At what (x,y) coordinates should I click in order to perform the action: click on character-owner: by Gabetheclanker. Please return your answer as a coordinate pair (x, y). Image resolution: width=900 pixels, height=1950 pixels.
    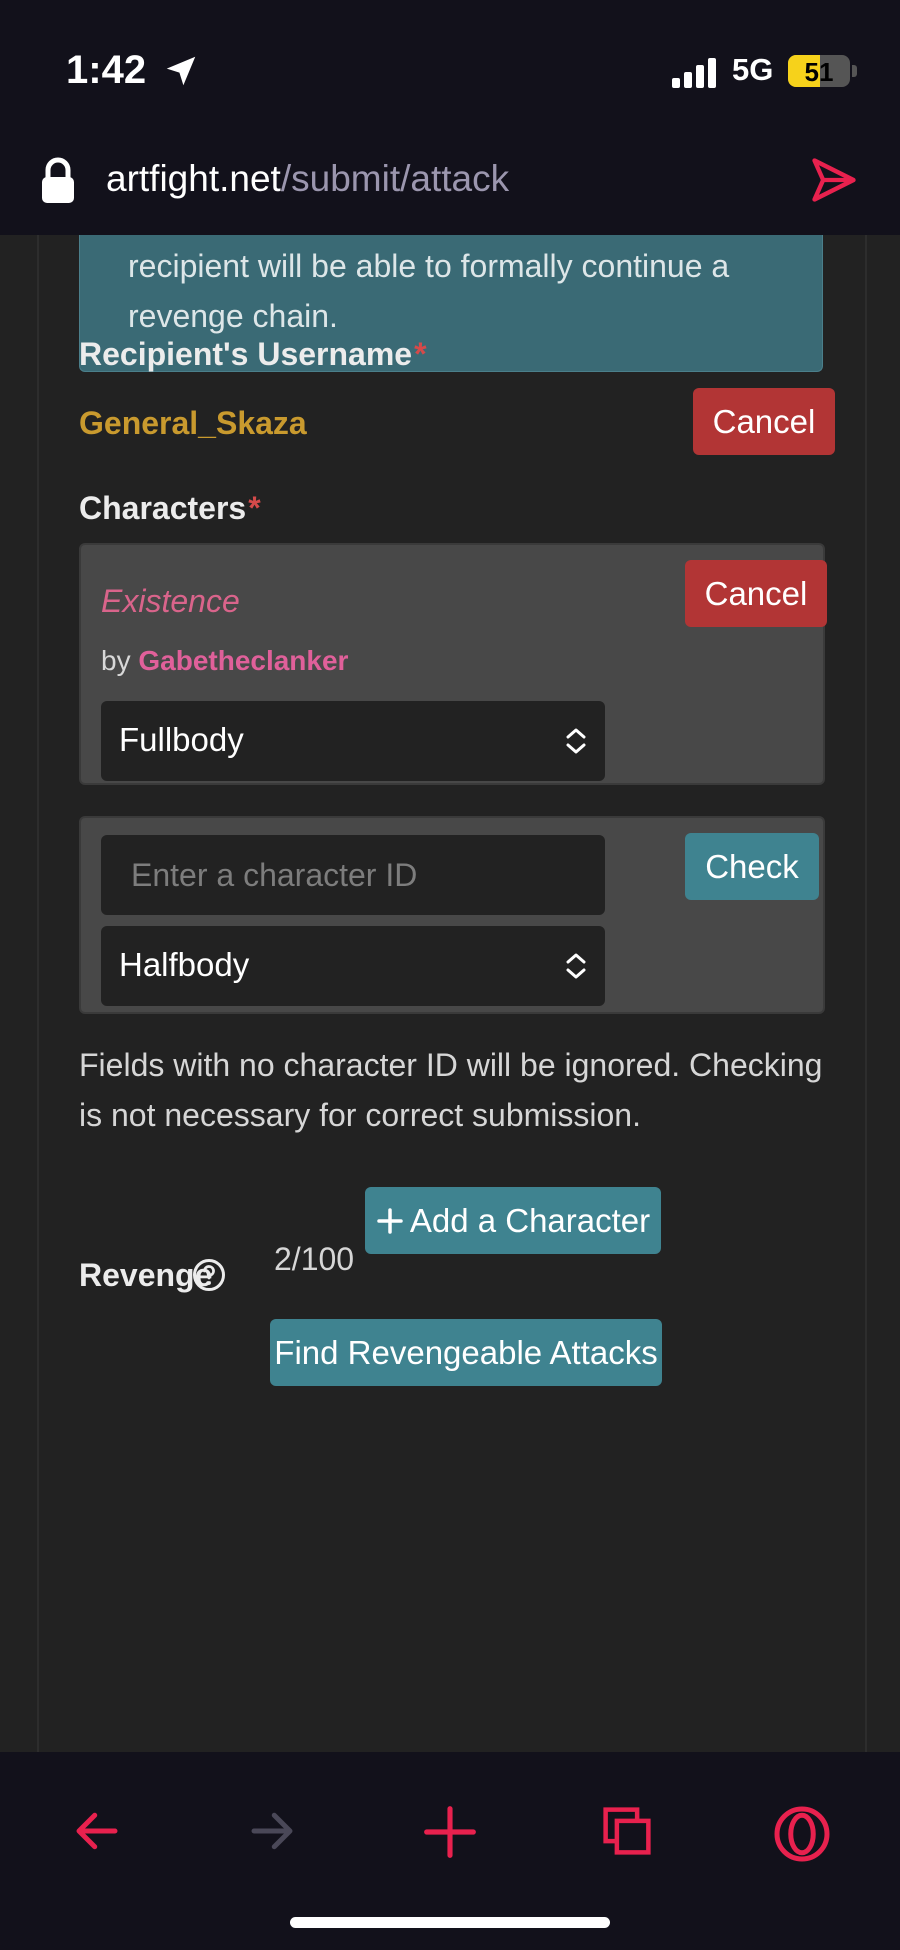
    Looking at the image, I should click on (224, 661).